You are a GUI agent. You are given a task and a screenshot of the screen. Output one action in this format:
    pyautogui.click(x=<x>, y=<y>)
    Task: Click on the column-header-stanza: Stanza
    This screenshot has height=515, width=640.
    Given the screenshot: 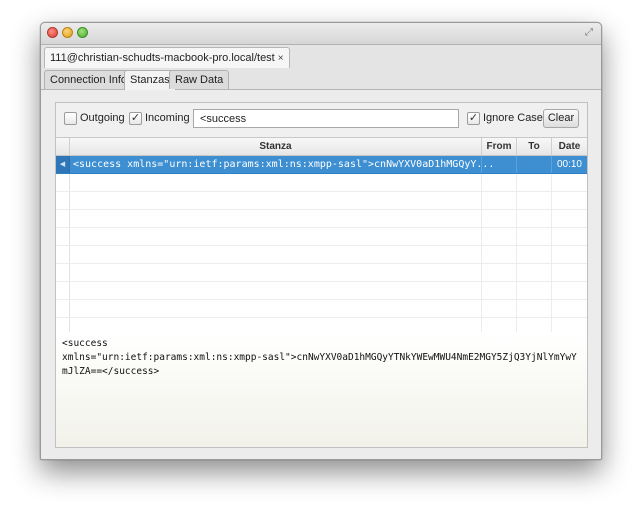 What is the action you would take?
    pyautogui.click(x=275, y=146)
    